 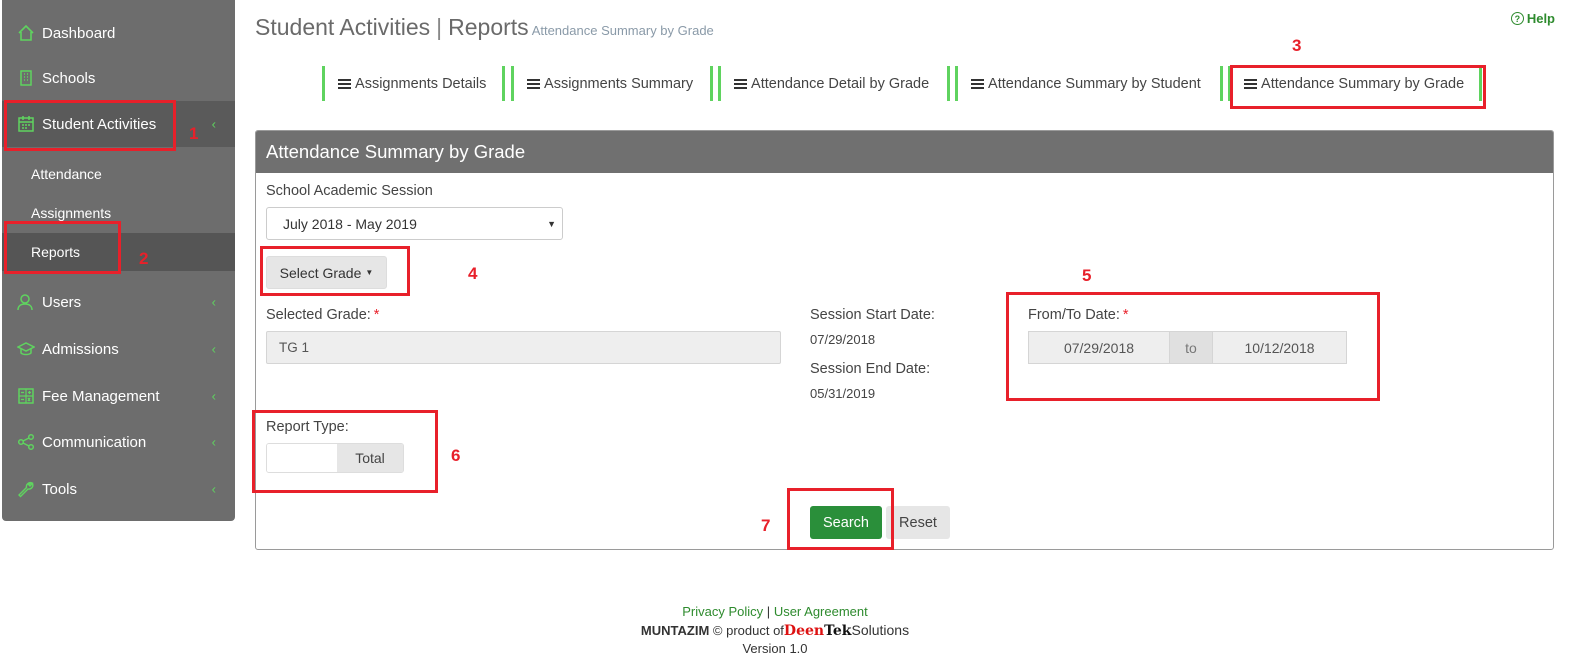 I want to click on from-date-input: 07/29/2018, so click(x=1099, y=347).